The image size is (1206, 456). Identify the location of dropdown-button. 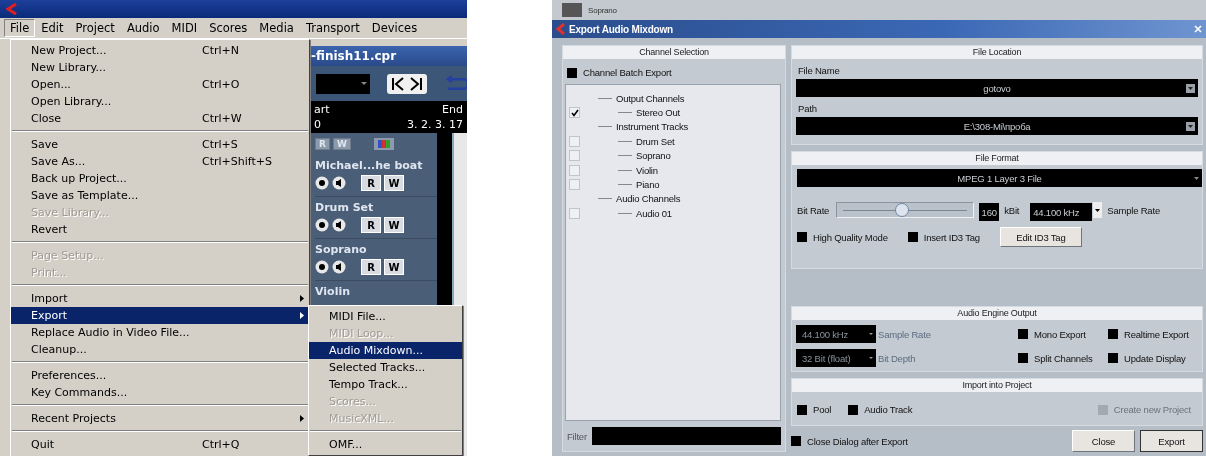
(1098, 210).